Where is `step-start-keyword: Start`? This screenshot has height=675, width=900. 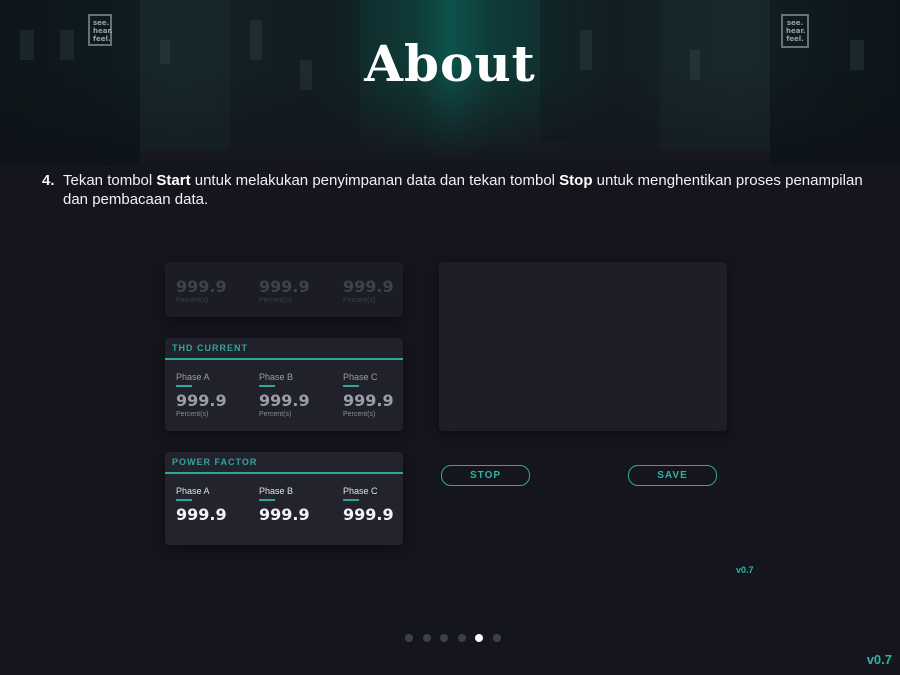
step-start-keyword: Start is located at coordinates (173, 180).